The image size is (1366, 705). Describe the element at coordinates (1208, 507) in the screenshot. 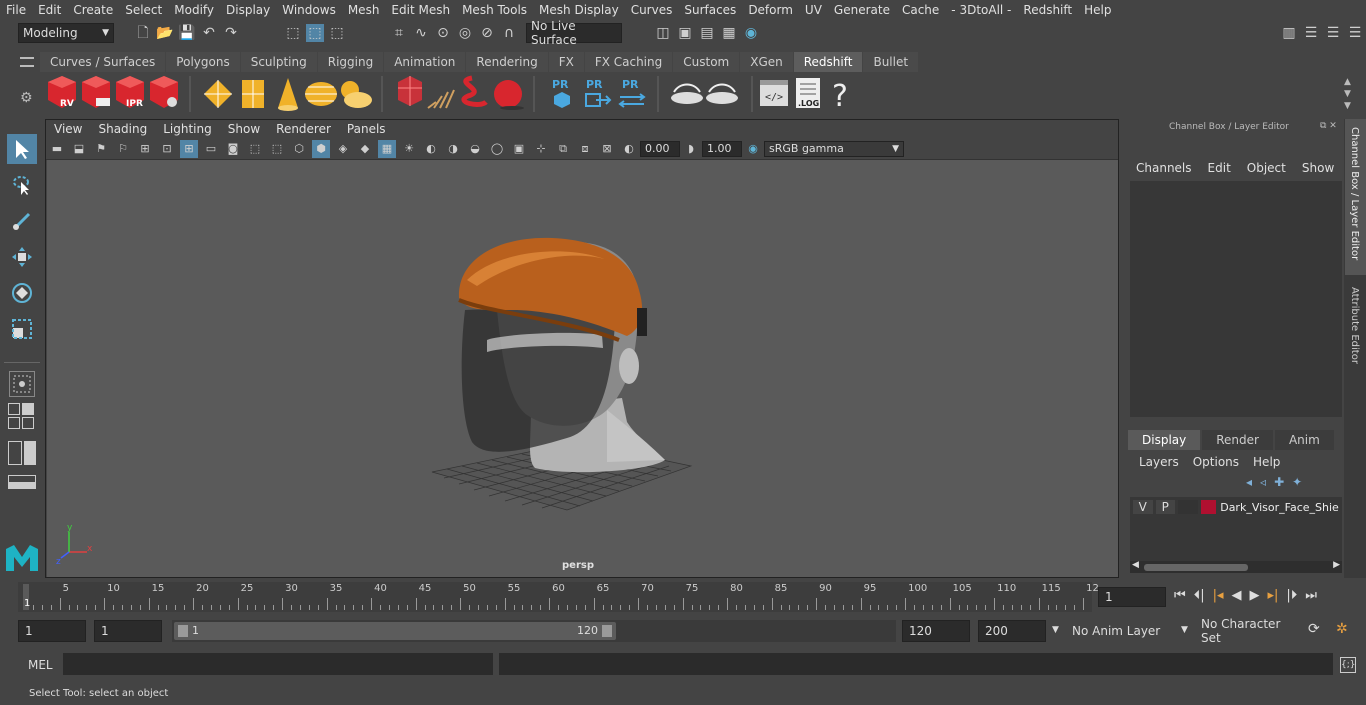

I see `layer-color-swatch` at that location.